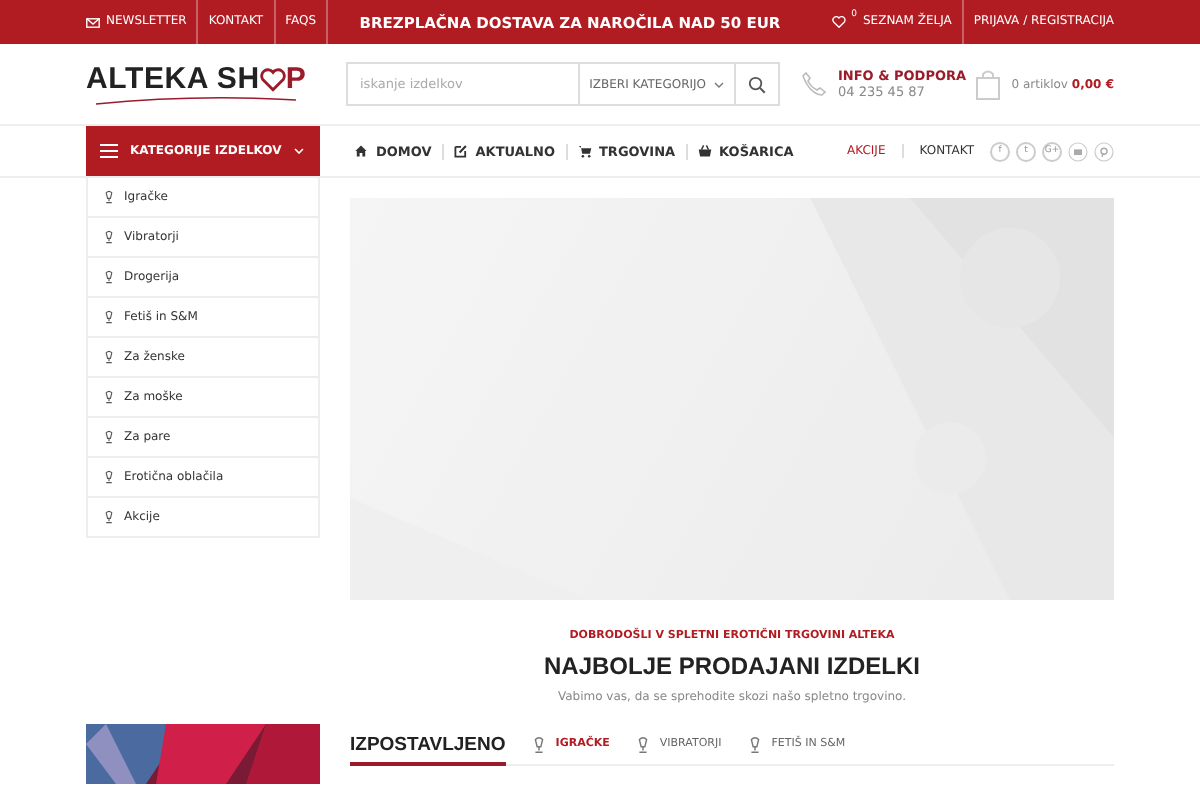 This screenshot has width=1200, height=800. I want to click on featured-heading: IZPOSTAVLJENO, so click(428, 749).